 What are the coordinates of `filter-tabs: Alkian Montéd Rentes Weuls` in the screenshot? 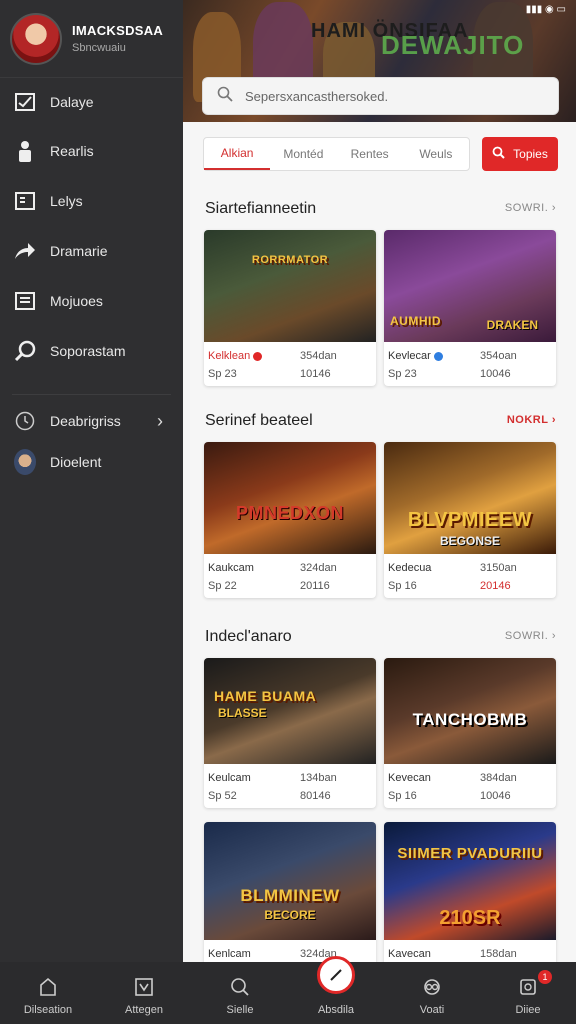 It's located at (336, 154).